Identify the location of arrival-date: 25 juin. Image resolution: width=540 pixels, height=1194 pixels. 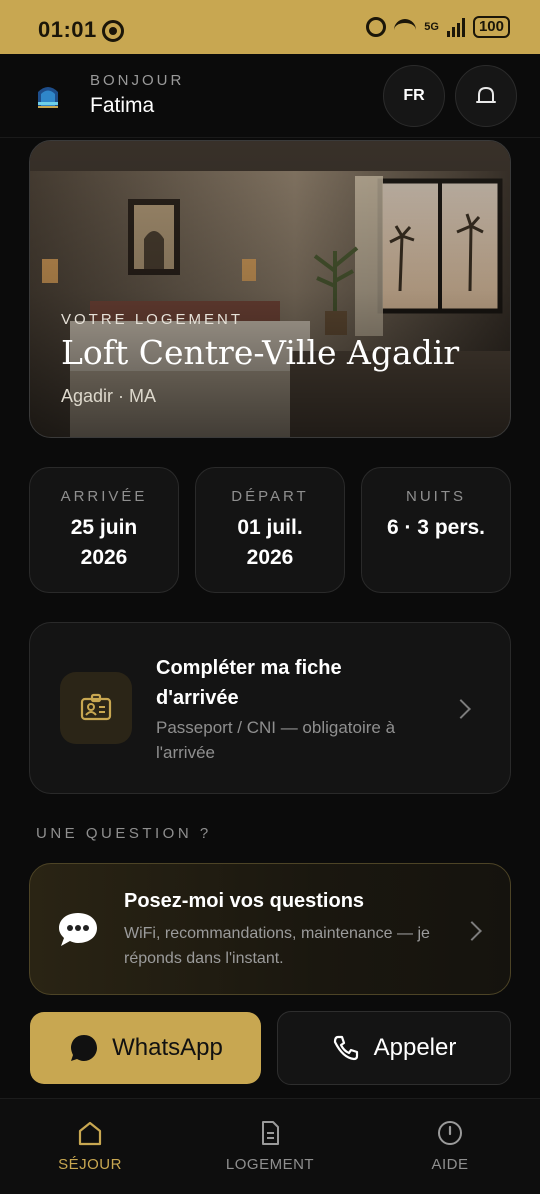
(104, 527).